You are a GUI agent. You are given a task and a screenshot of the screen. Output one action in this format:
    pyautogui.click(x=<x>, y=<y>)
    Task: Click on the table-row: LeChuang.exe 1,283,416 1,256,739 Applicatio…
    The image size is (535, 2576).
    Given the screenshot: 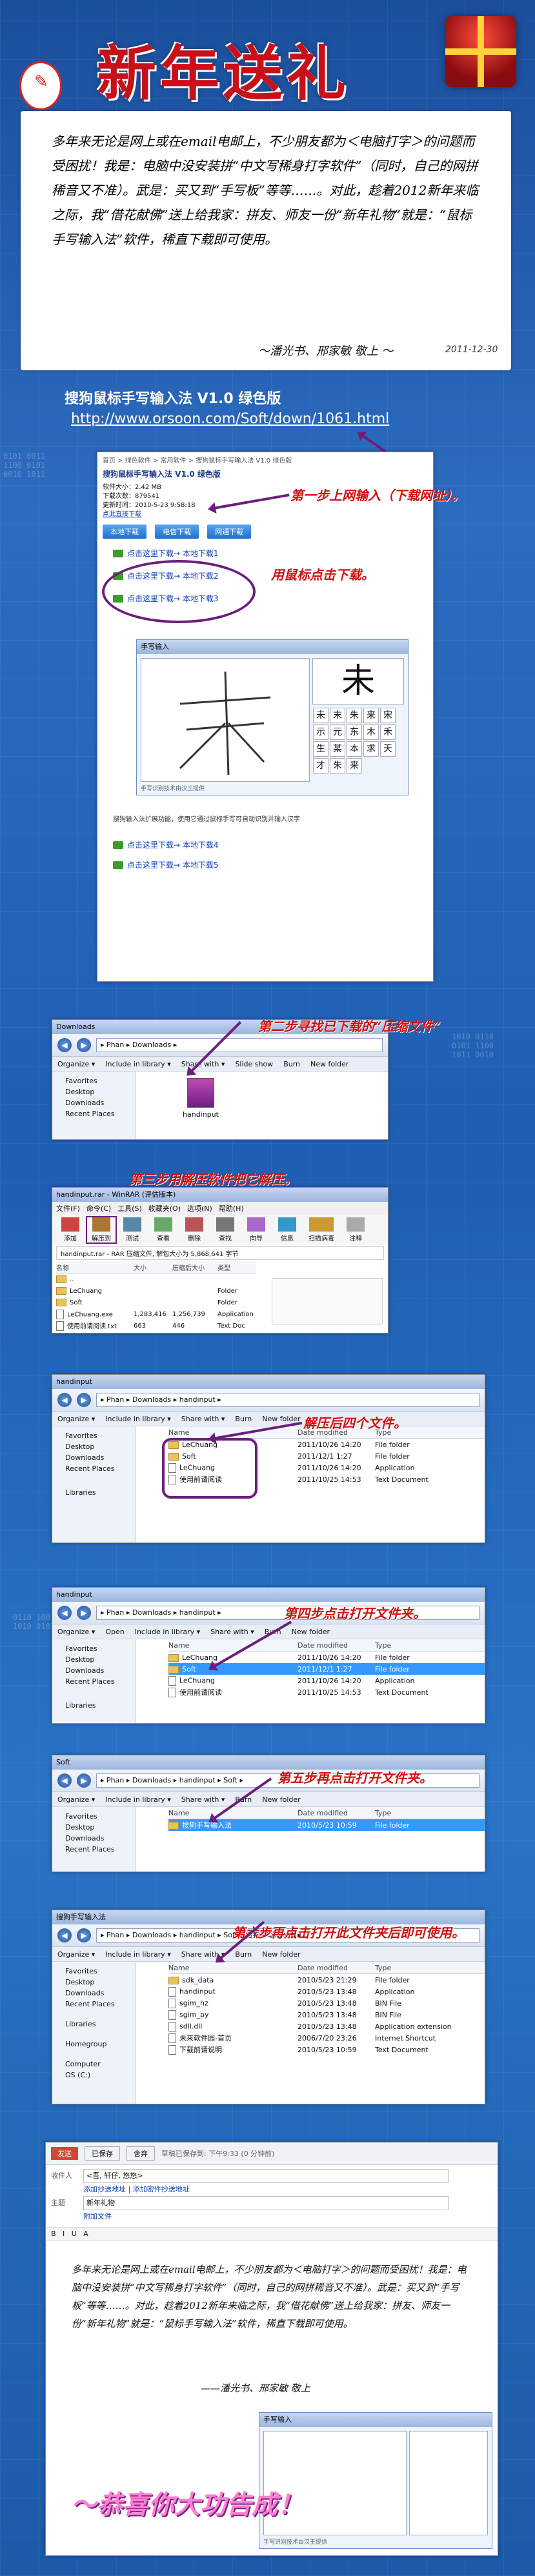 What is the action you would take?
    pyautogui.click(x=156, y=1314)
    